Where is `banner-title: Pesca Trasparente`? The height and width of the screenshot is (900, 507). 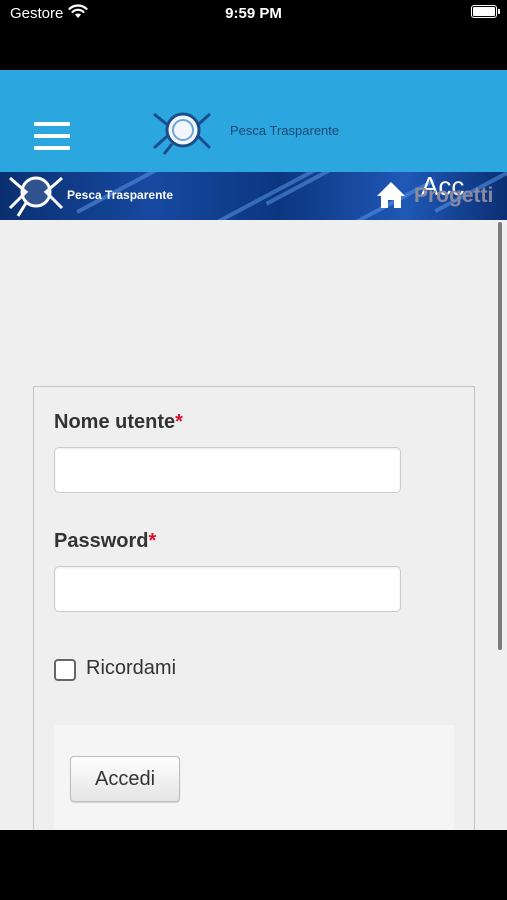 banner-title: Pesca Trasparente is located at coordinates (120, 195).